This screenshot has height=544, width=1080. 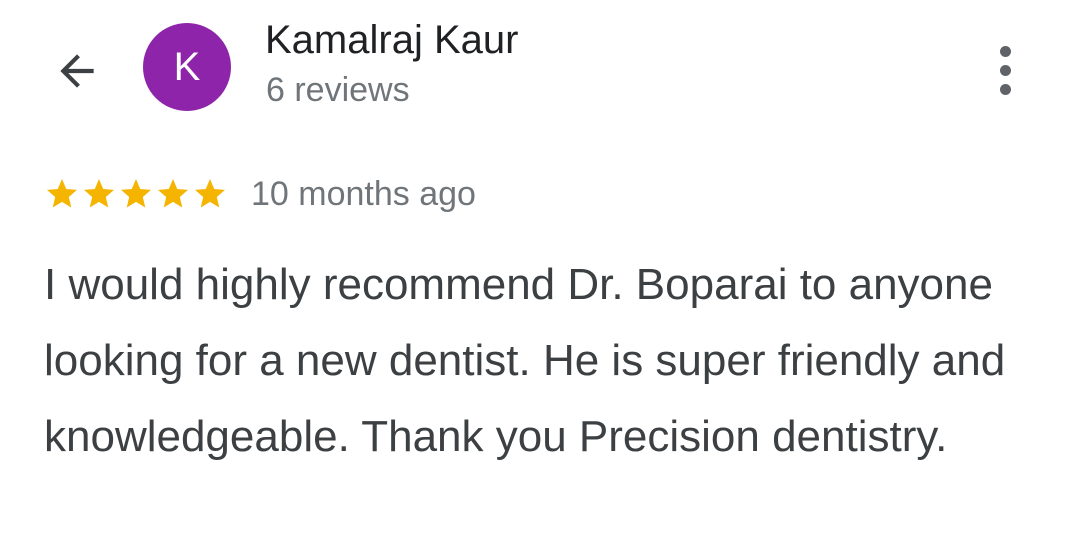 What do you see at coordinates (1005, 70) in the screenshot?
I see `more-options-button` at bounding box center [1005, 70].